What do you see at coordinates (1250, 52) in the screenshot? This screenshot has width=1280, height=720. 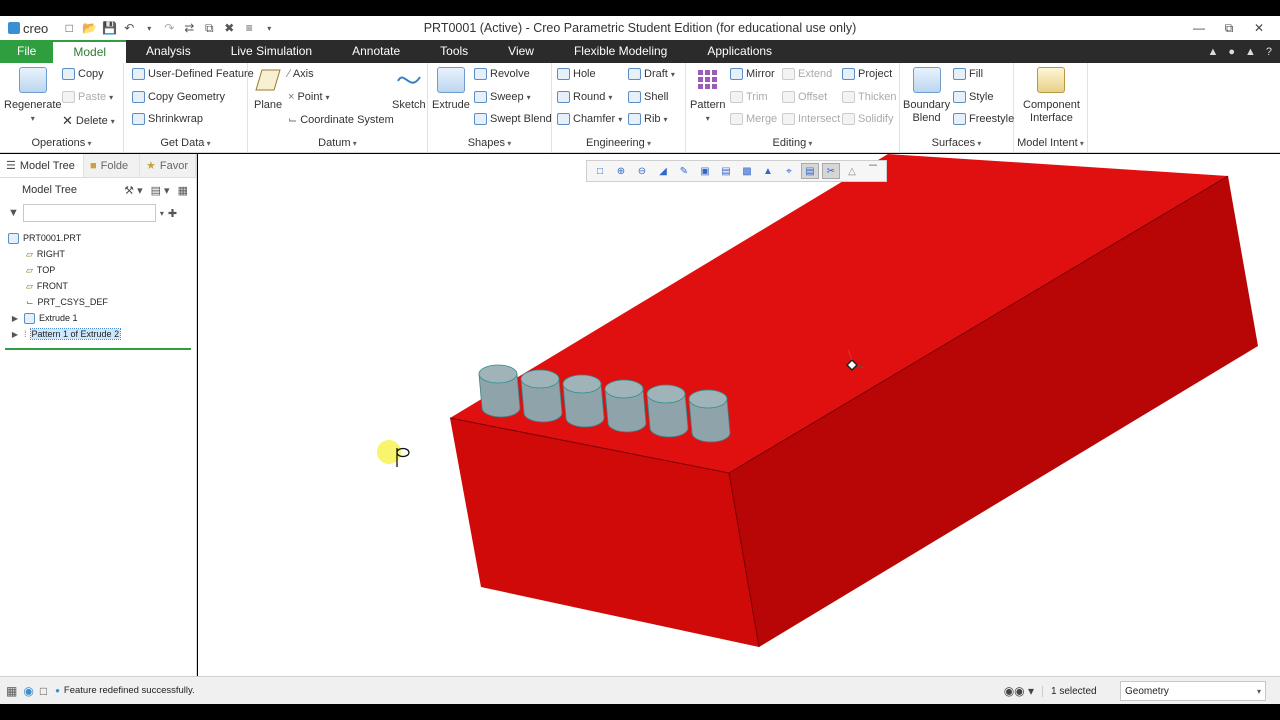 I see `community-icon: ▲` at bounding box center [1250, 52].